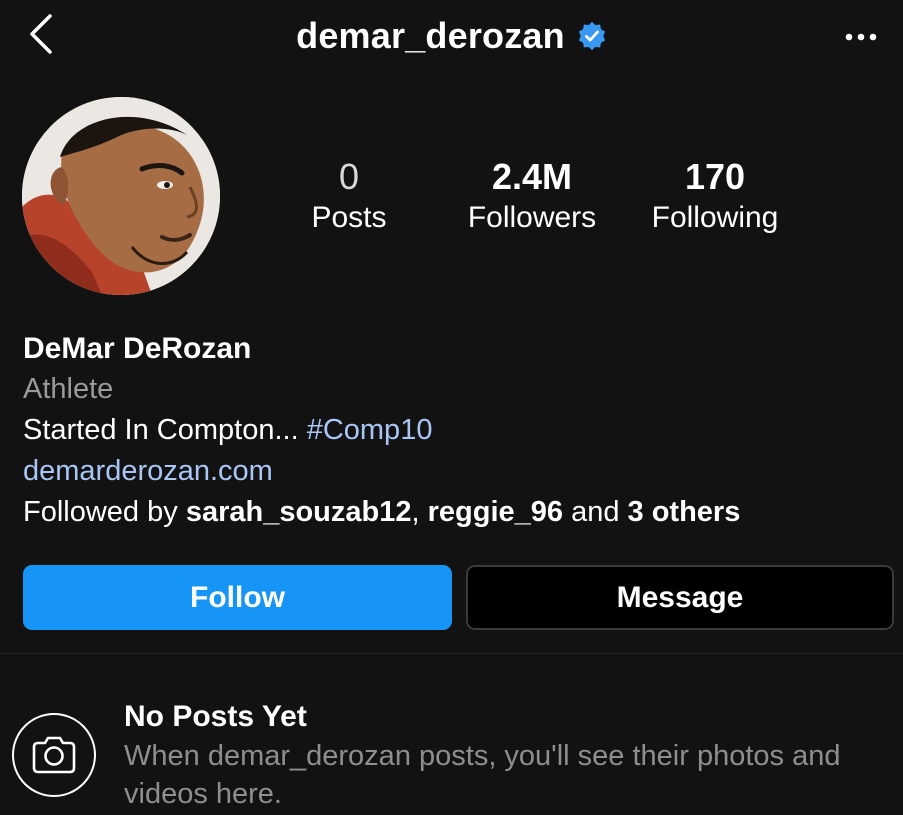 The image size is (903, 815). I want to click on followed-by-prefix: Followed by, so click(104, 512).